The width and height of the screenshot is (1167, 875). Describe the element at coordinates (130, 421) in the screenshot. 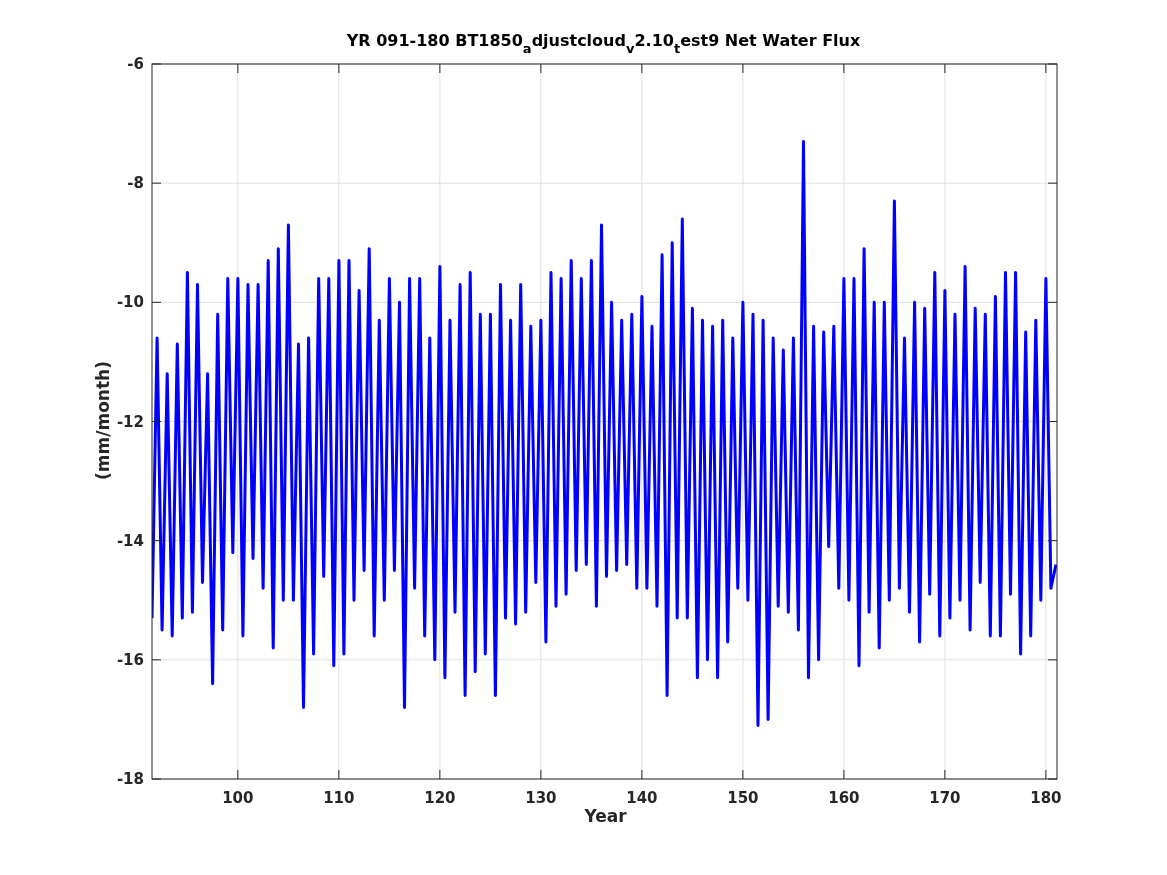

I see `y-tick-label: -12` at that location.